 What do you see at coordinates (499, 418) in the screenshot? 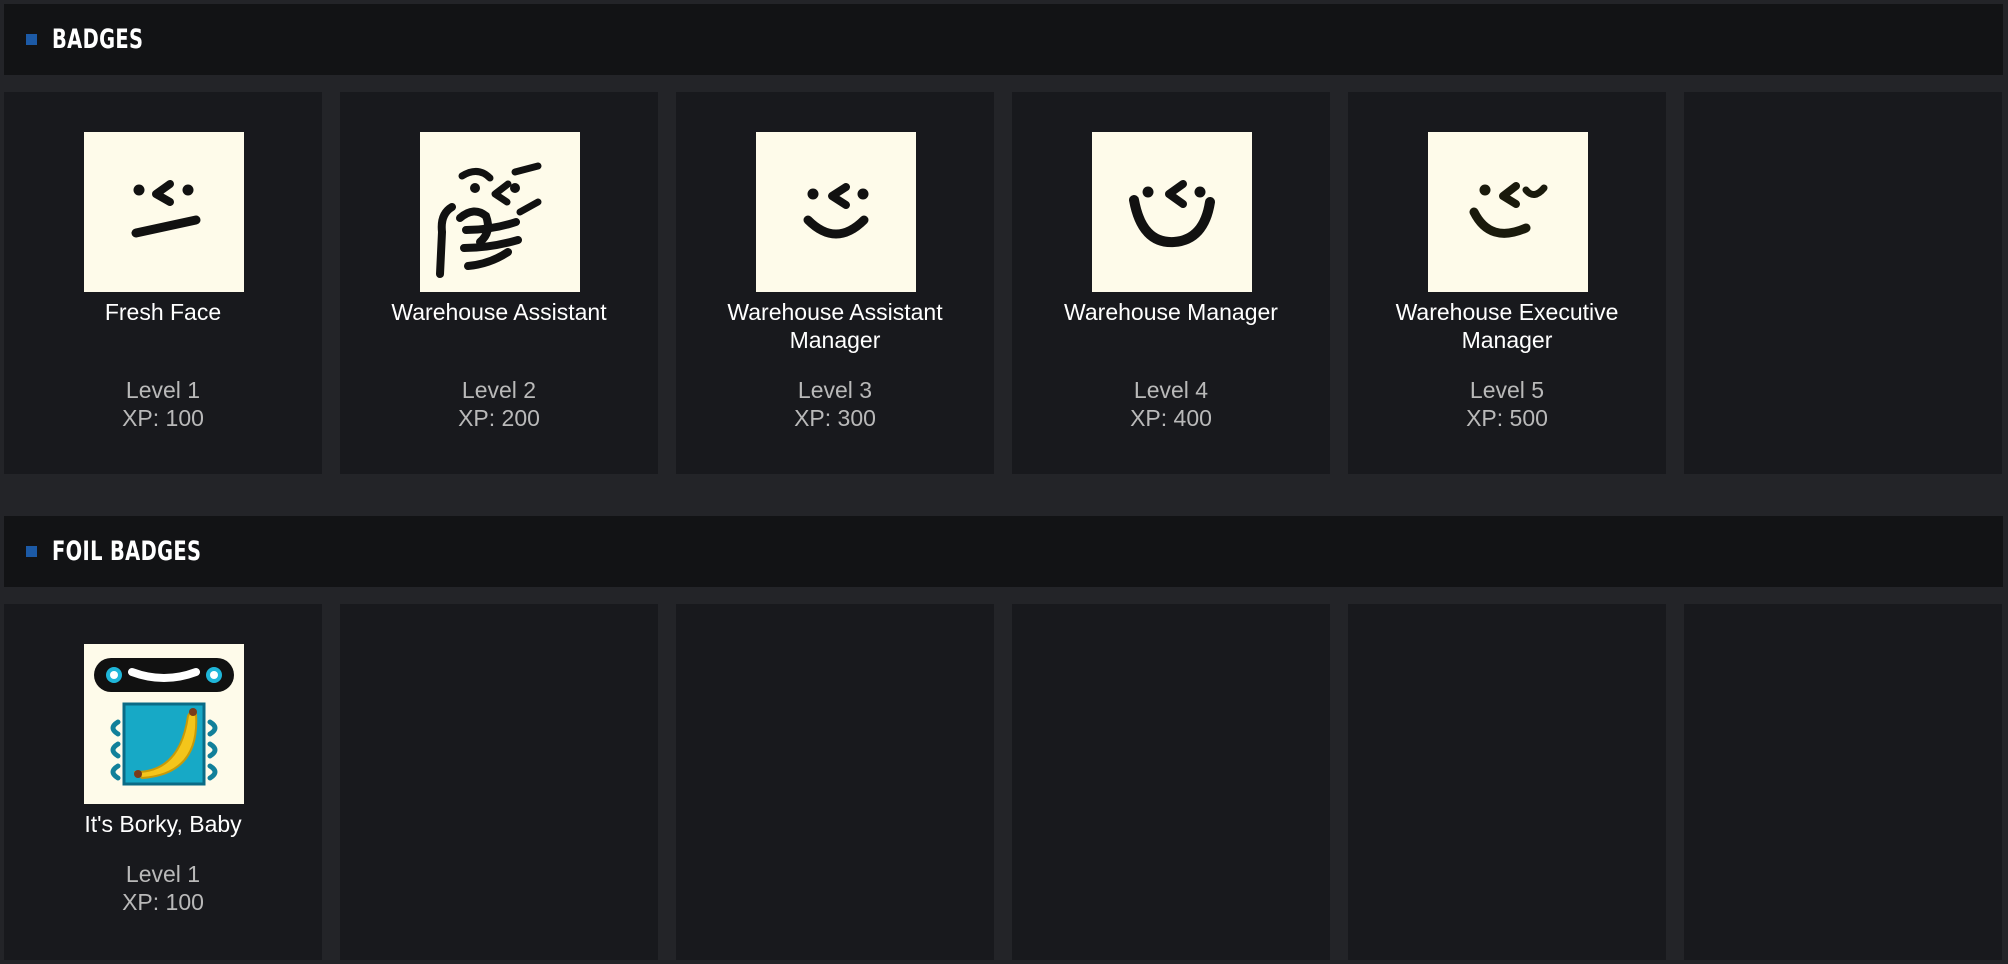
I see `badge-xp: XP: 200` at bounding box center [499, 418].